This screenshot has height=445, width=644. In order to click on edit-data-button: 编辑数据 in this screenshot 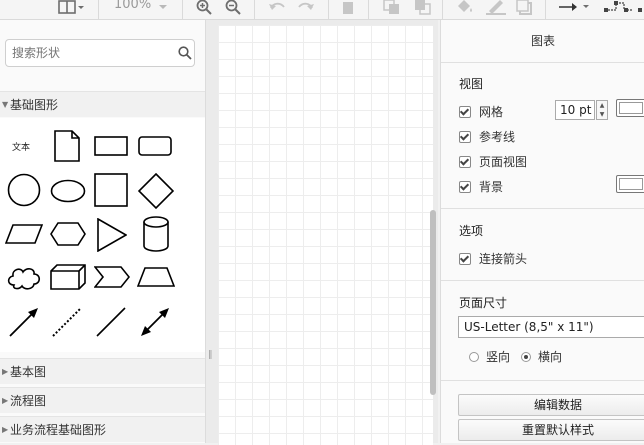, I will do `click(551, 405)`.